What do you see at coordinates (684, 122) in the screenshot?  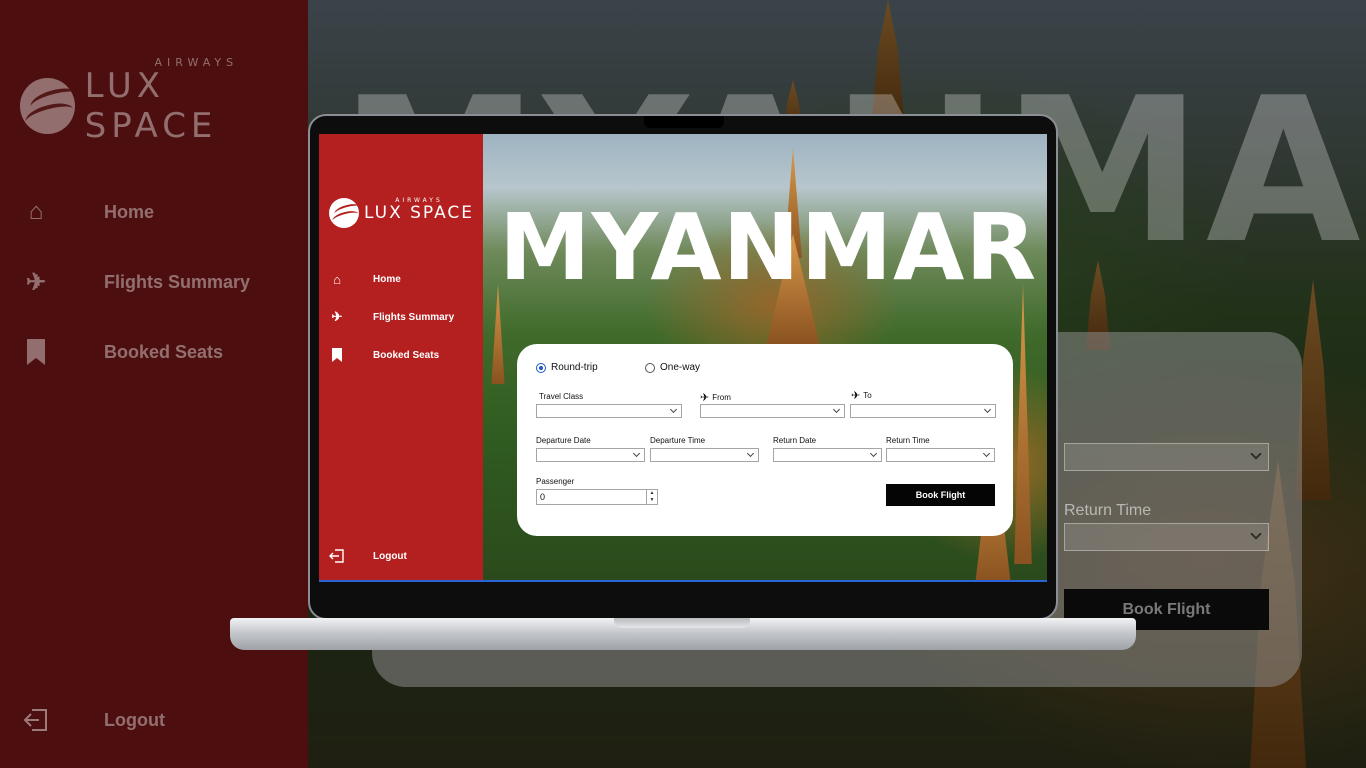 I see `camera-notch` at bounding box center [684, 122].